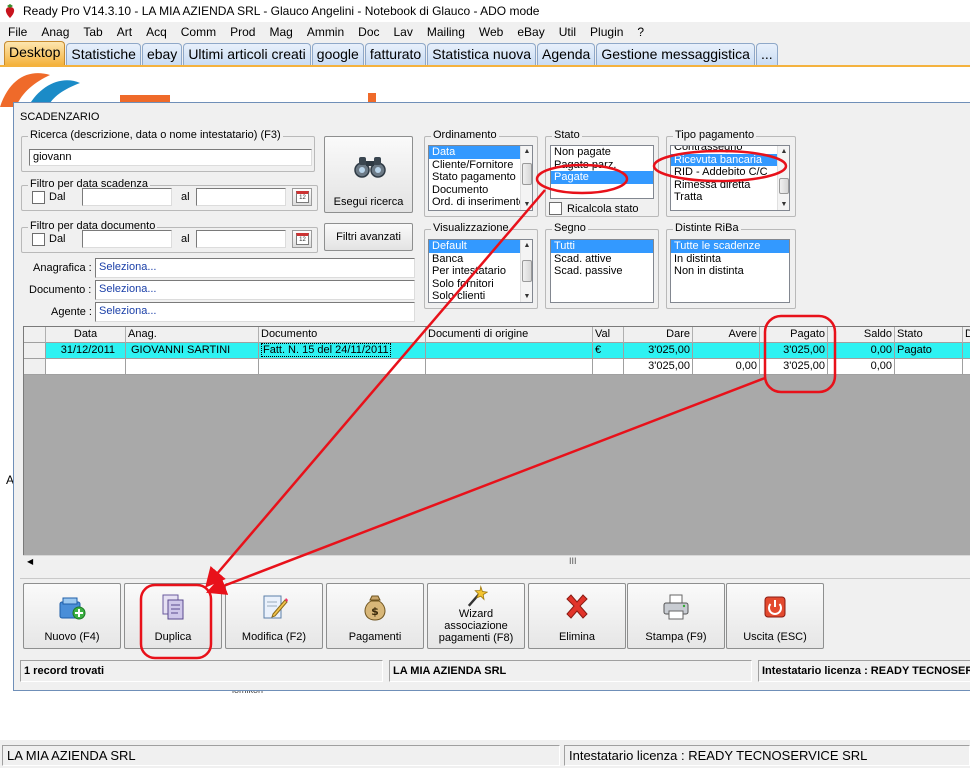 This screenshot has width=970, height=768. I want to click on sign-listbox: Tutti Scad. attive Scad. passive, so click(602, 271).